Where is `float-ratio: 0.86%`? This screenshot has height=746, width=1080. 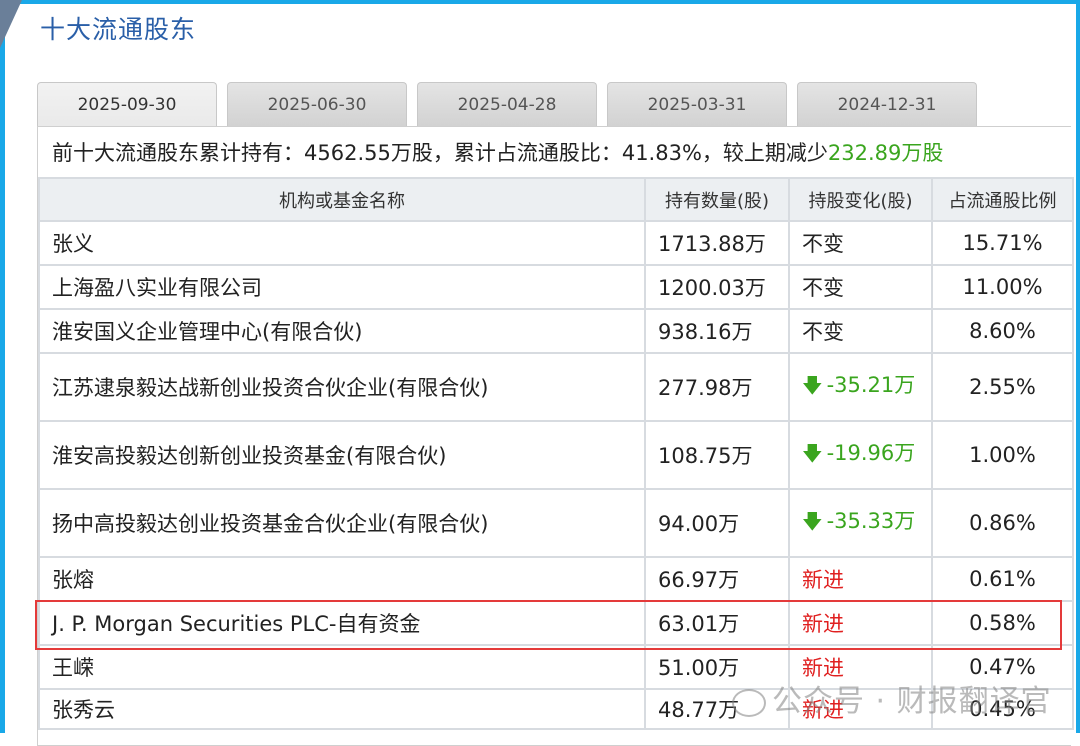 float-ratio: 0.86% is located at coordinates (1002, 523).